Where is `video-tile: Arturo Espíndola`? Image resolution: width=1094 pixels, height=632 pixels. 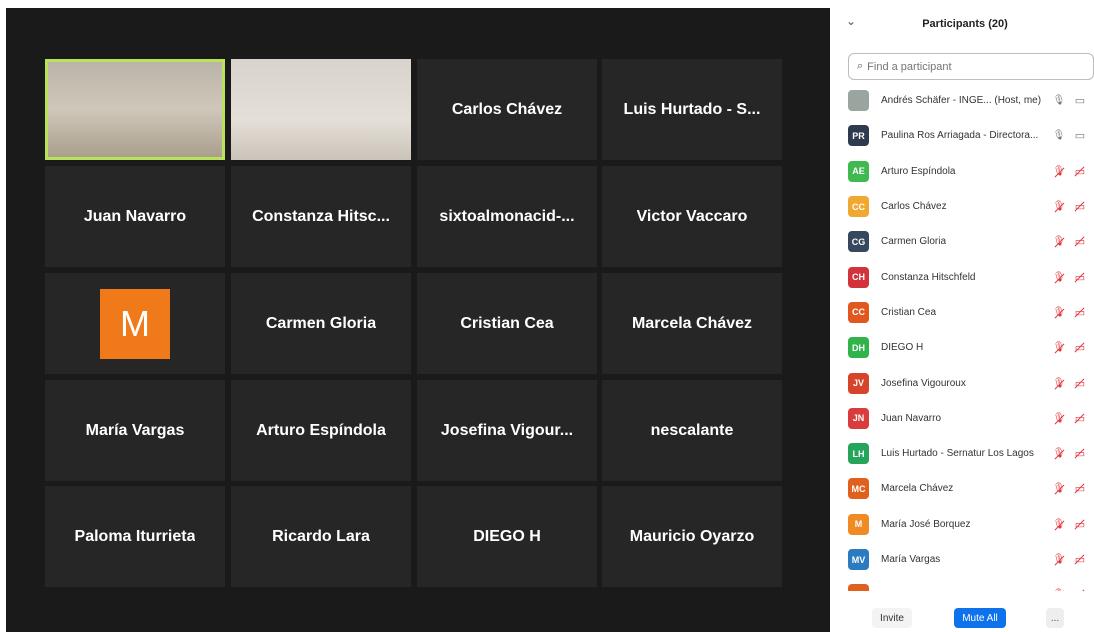 video-tile: Arturo Espíndola is located at coordinates (321, 430).